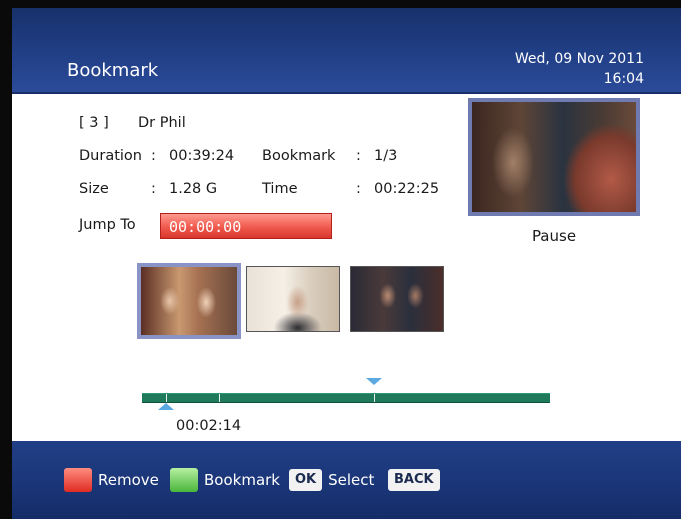 This screenshot has height=519, width=681. What do you see at coordinates (280, 189) in the screenshot?
I see `time-label: Time` at bounding box center [280, 189].